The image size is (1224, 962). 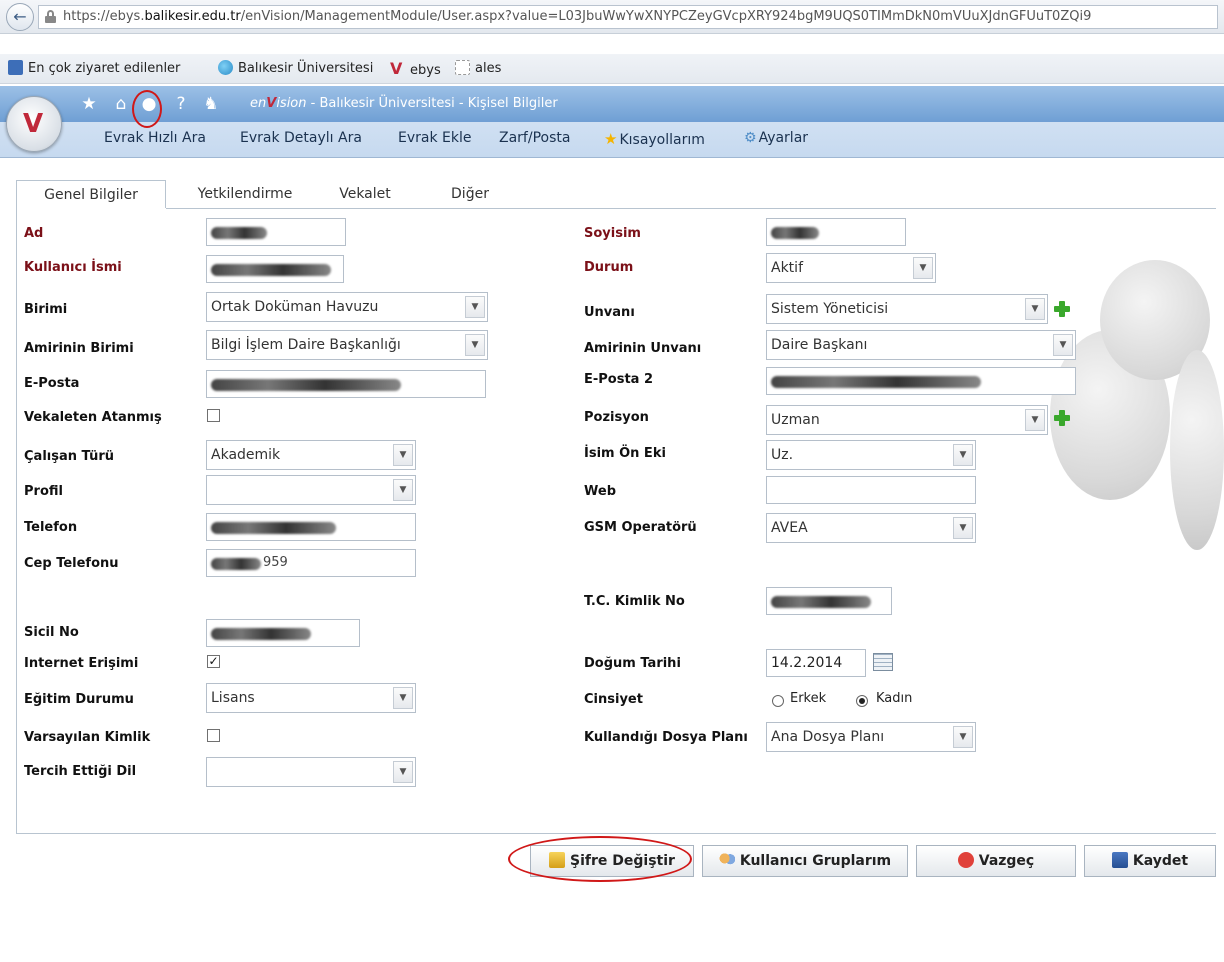 I want to click on select-gsm-operator: AVEA ▼, so click(x=871, y=528).